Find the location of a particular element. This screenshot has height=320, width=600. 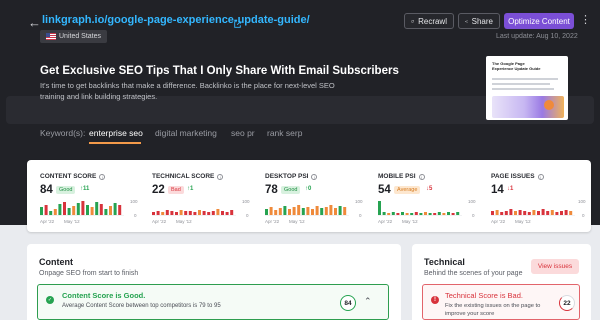

view-issues-button: View issues is located at coordinates (555, 266).